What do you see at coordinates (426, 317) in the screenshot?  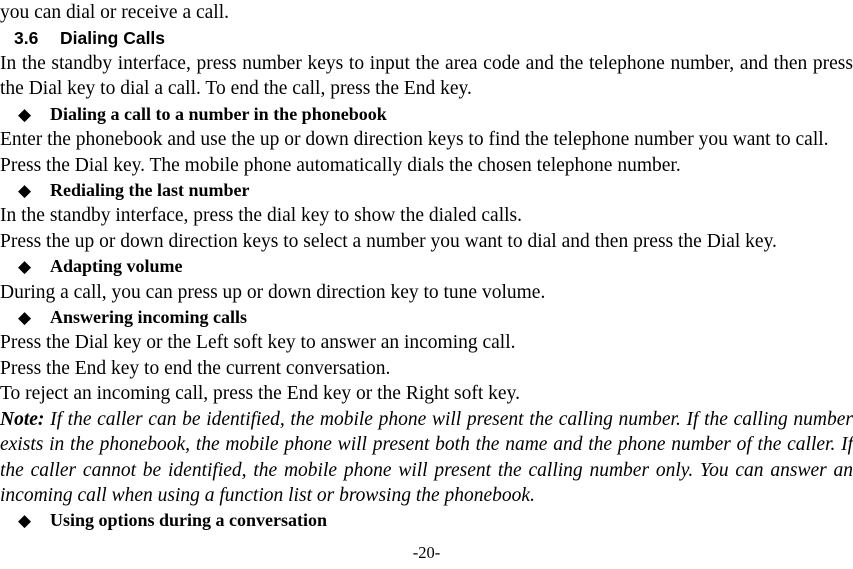 I see `bullet-heading-answering: ◆ Answering incoming calls` at bounding box center [426, 317].